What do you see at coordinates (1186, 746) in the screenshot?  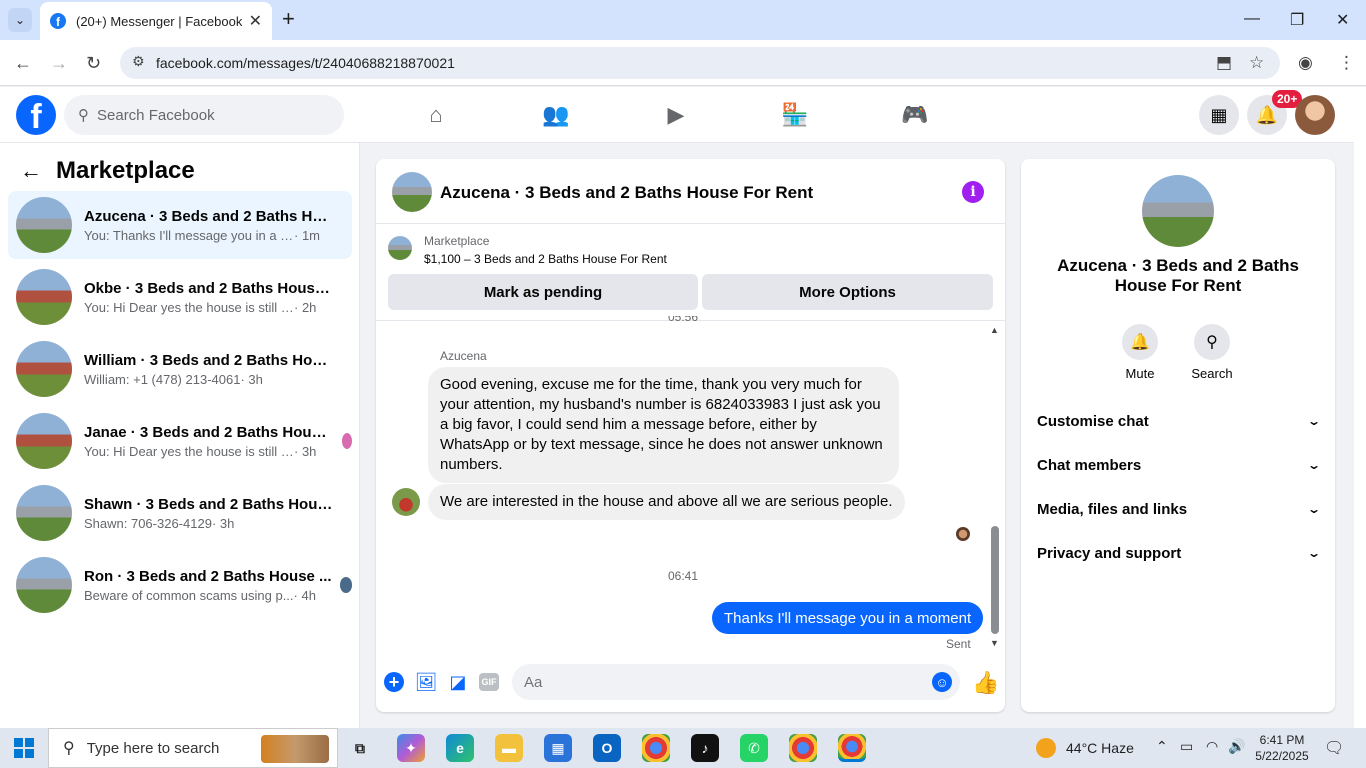 I see `battery-icon: ▭` at bounding box center [1186, 746].